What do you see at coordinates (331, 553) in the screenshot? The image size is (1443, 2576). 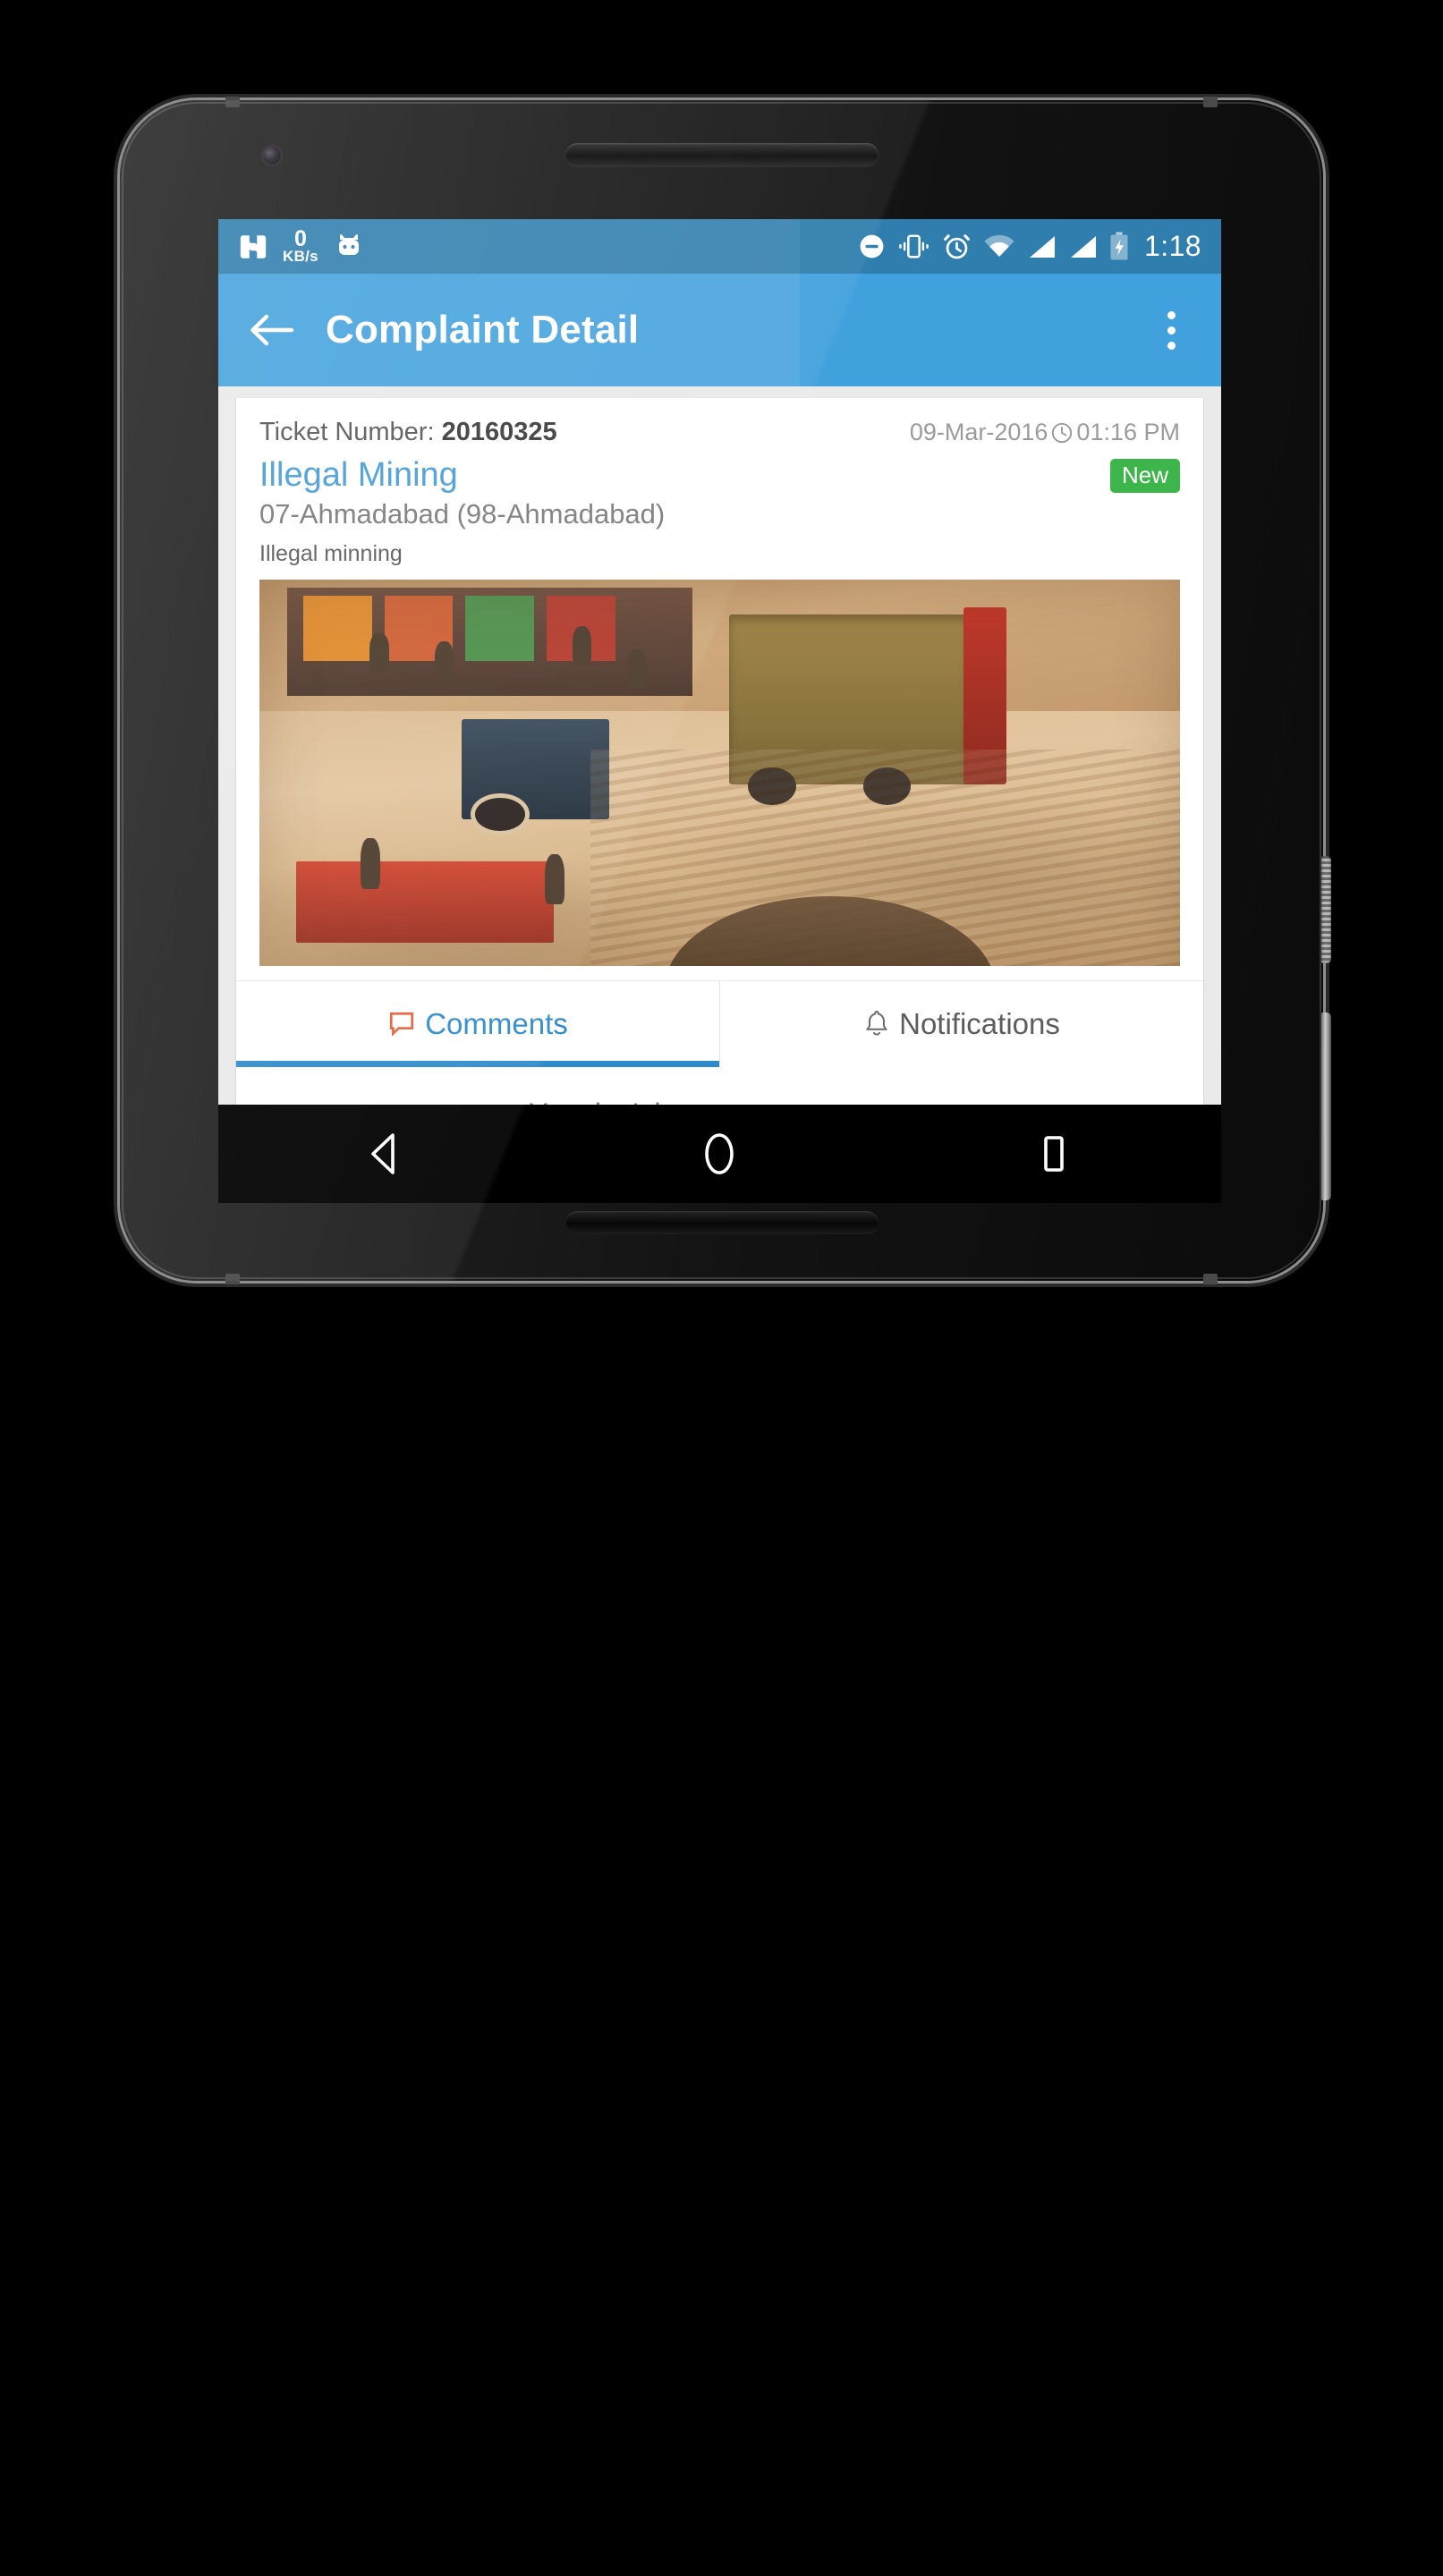 I see `complaint-description: Illegal minning` at bounding box center [331, 553].